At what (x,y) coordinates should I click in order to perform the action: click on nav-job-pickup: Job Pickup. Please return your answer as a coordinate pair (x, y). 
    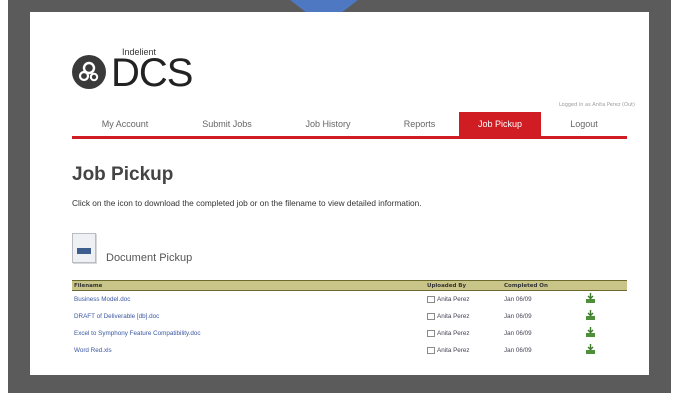
    Looking at the image, I should click on (500, 124).